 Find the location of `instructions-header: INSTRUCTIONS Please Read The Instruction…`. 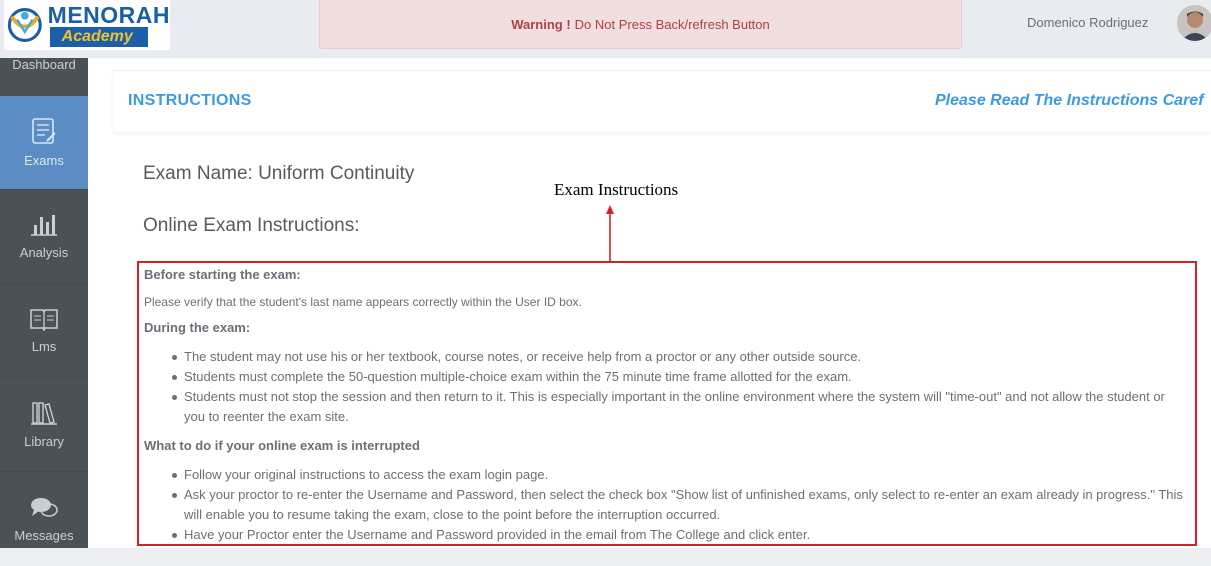

instructions-header: INSTRUCTIONS Please Read The Instruction… is located at coordinates (662, 101).